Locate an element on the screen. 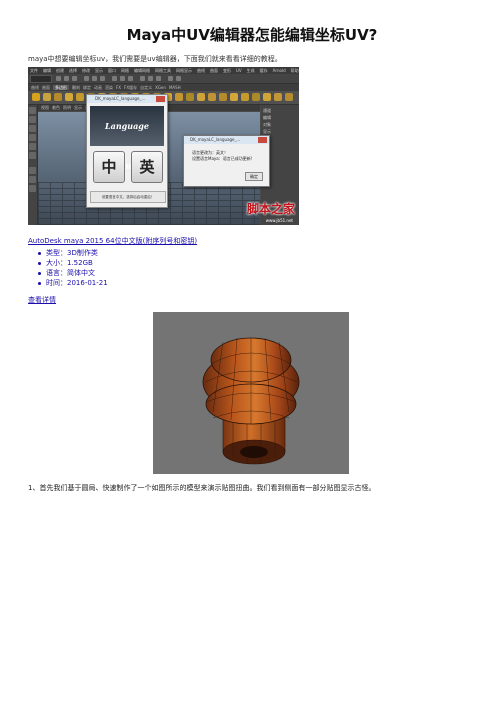 This screenshot has width=504, height=713. info-item-size: 大小：1.52GB is located at coordinates (72, 263).